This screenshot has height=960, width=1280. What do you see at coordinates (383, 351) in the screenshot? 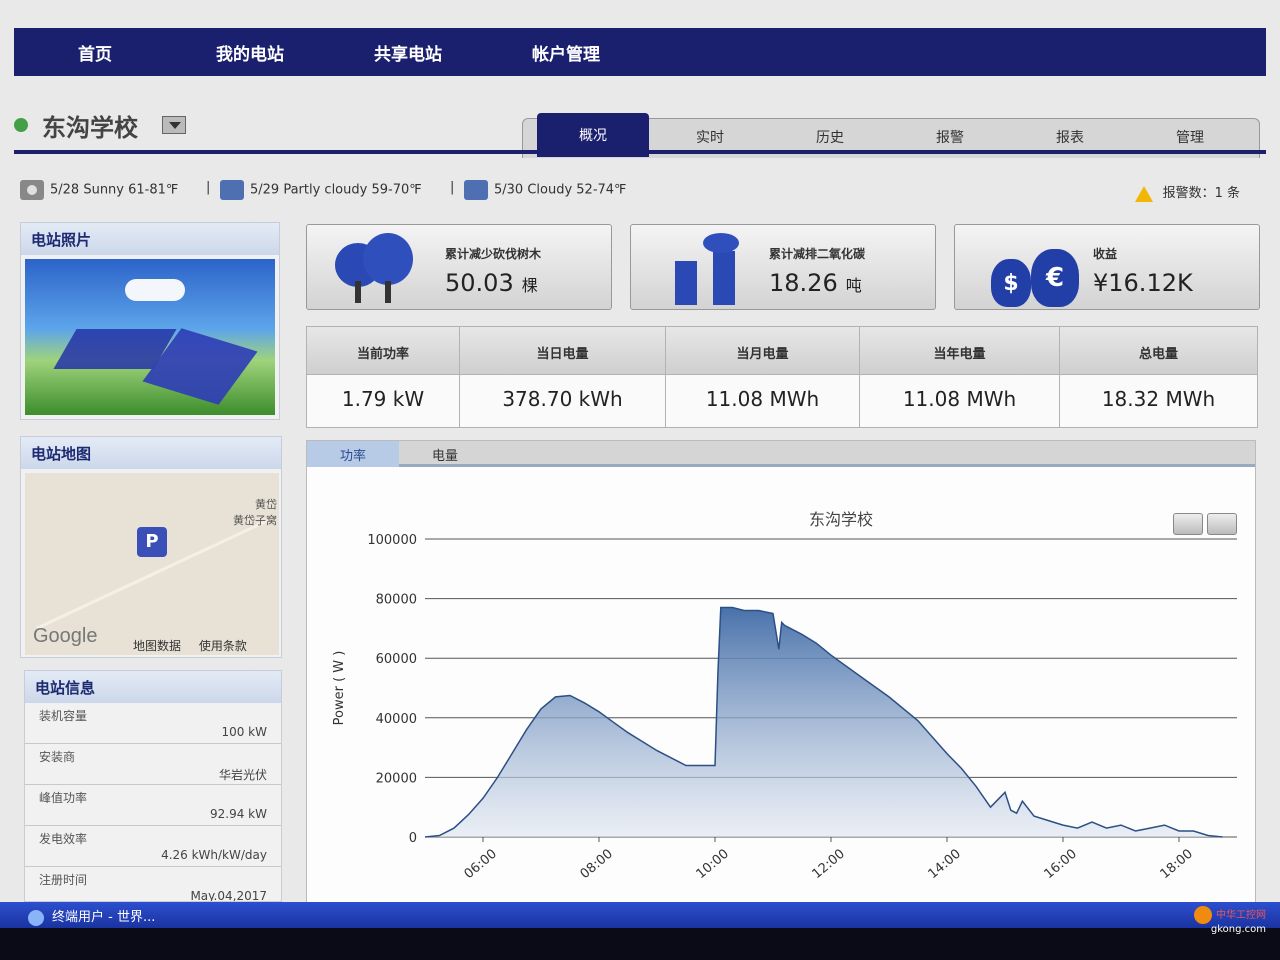
I see `energy-header: 当前功率` at bounding box center [383, 351].